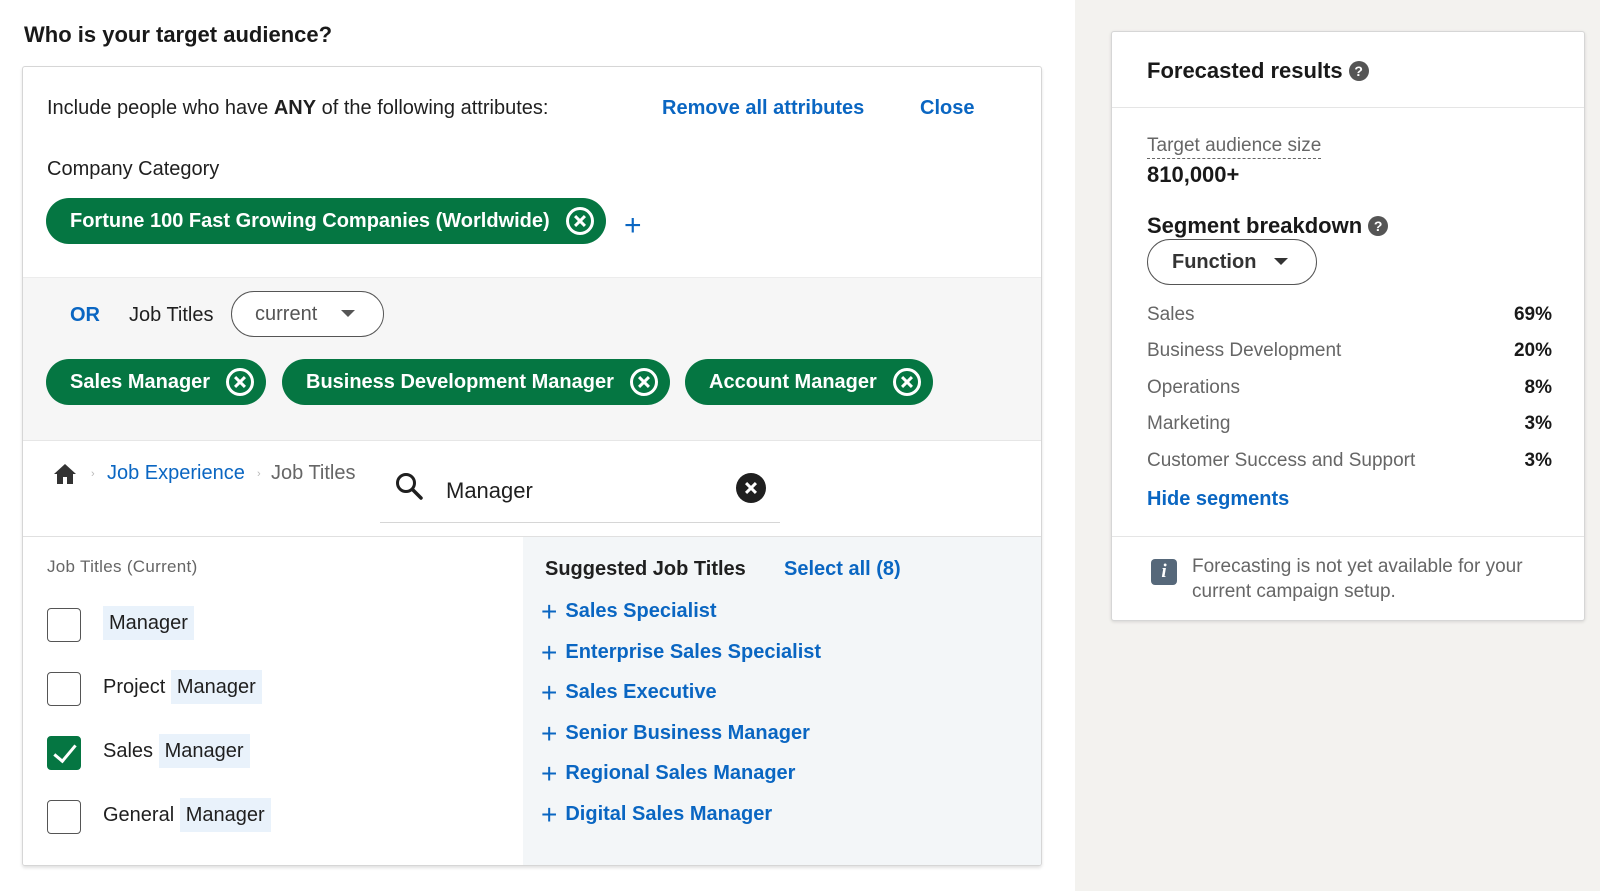  What do you see at coordinates (140, 381) in the screenshot?
I see `pill-label: Sales Manager` at bounding box center [140, 381].